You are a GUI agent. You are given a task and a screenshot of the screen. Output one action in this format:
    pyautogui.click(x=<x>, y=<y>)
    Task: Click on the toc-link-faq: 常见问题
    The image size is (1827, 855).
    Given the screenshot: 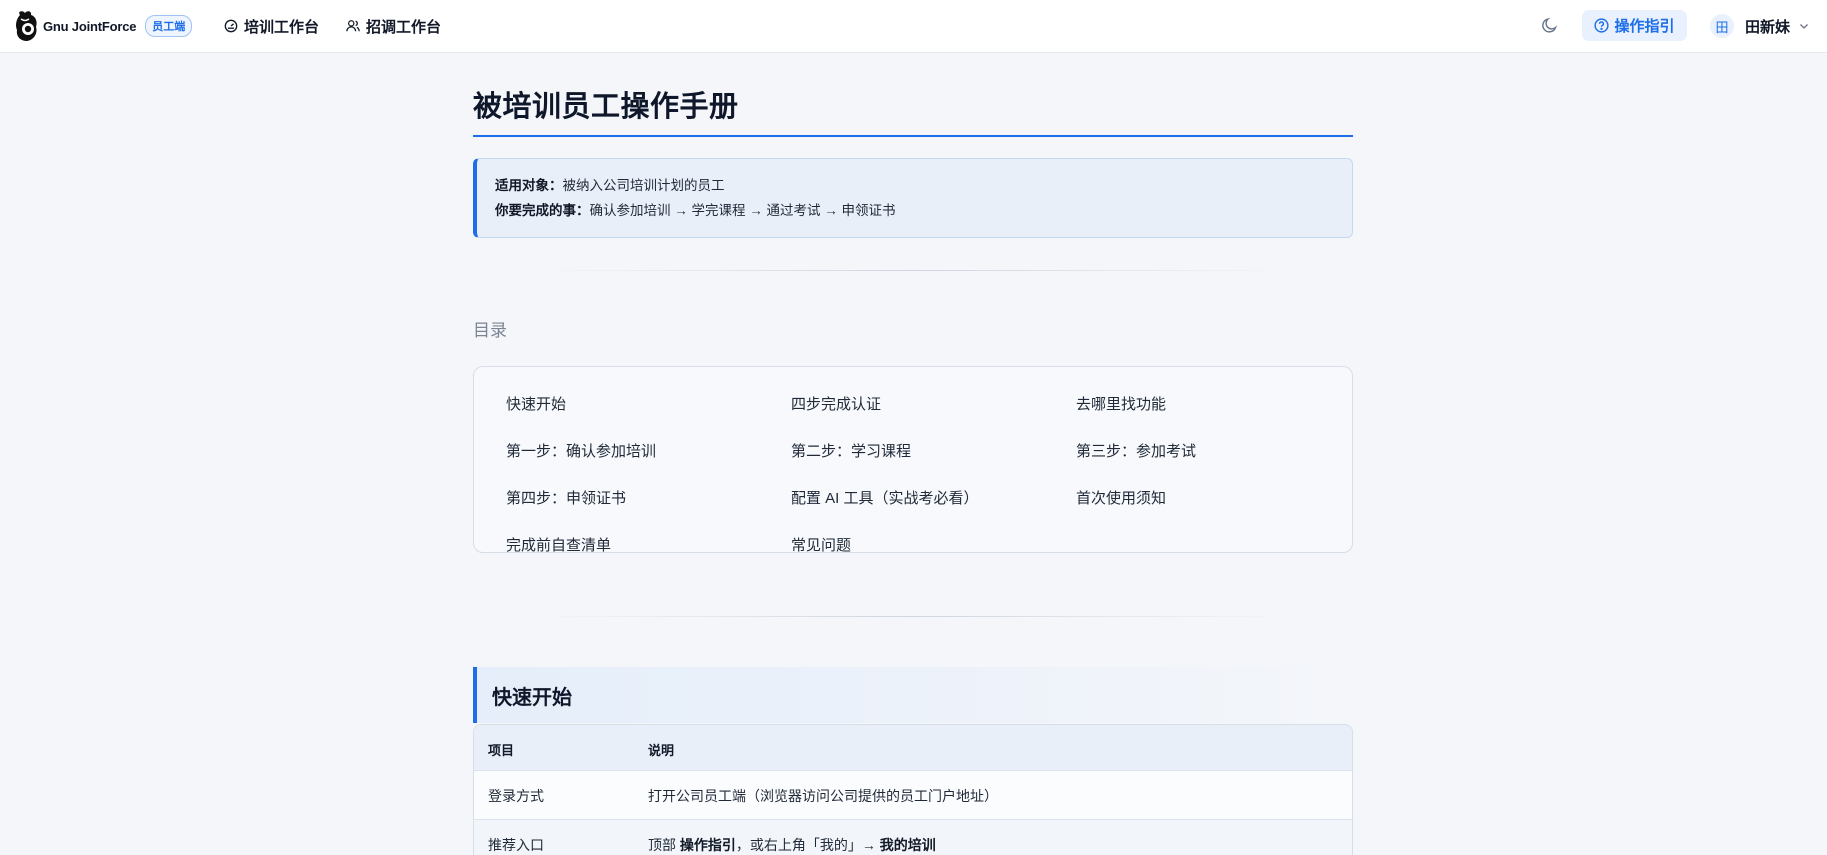 What is the action you would take?
    pyautogui.click(x=821, y=544)
    